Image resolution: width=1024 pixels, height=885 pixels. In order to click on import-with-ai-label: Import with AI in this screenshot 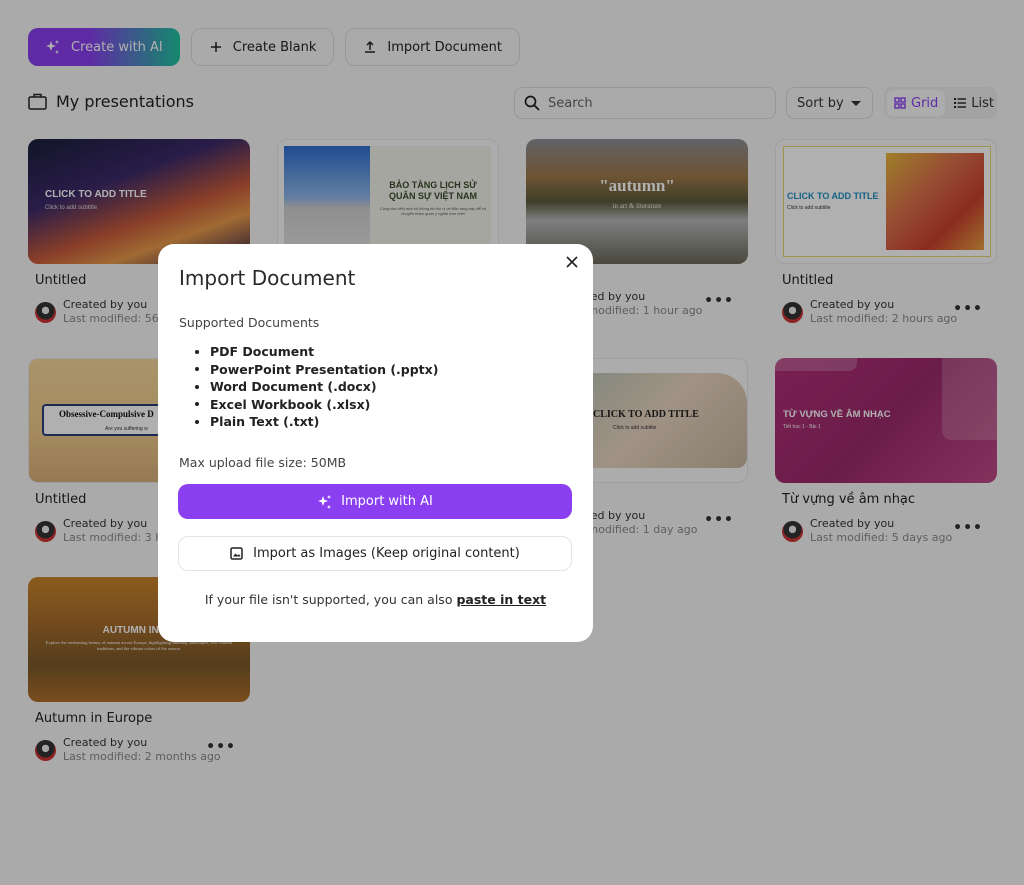, I will do `click(387, 501)`.